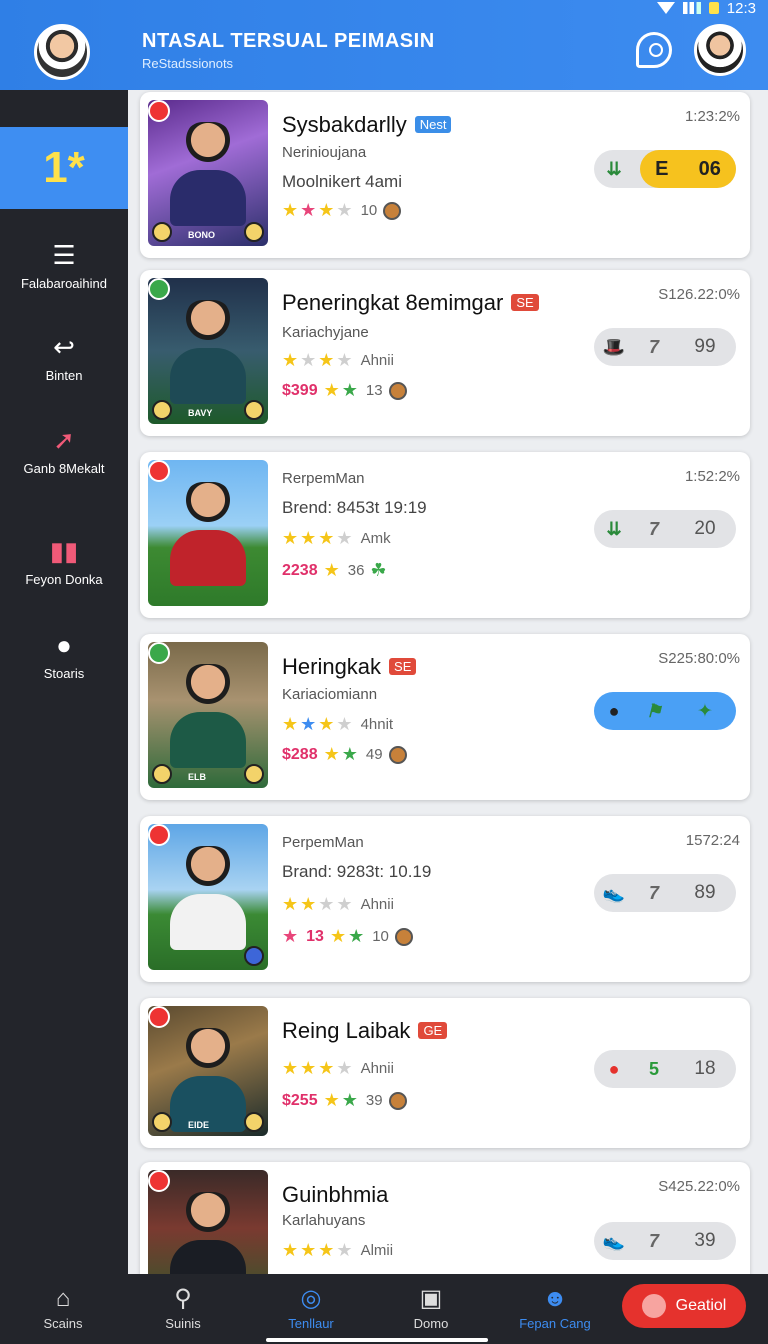 This screenshot has height=1344, width=768. Describe the element at coordinates (654, 50) in the screenshot. I see `chat-support-icon` at that location.